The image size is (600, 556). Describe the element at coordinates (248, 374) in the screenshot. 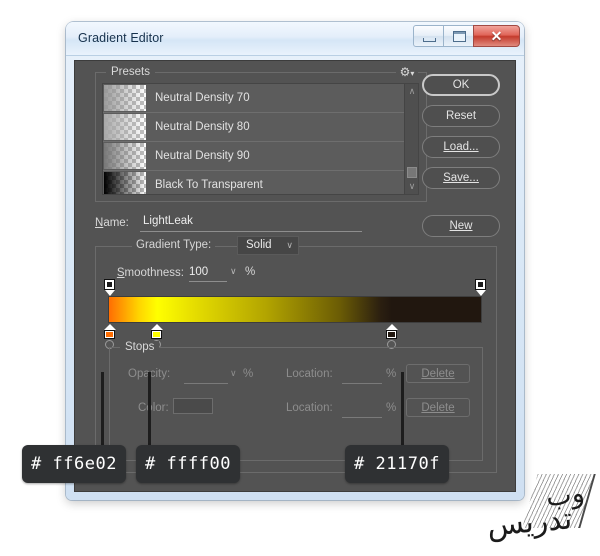

I see `opacity-percent: %` at that location.